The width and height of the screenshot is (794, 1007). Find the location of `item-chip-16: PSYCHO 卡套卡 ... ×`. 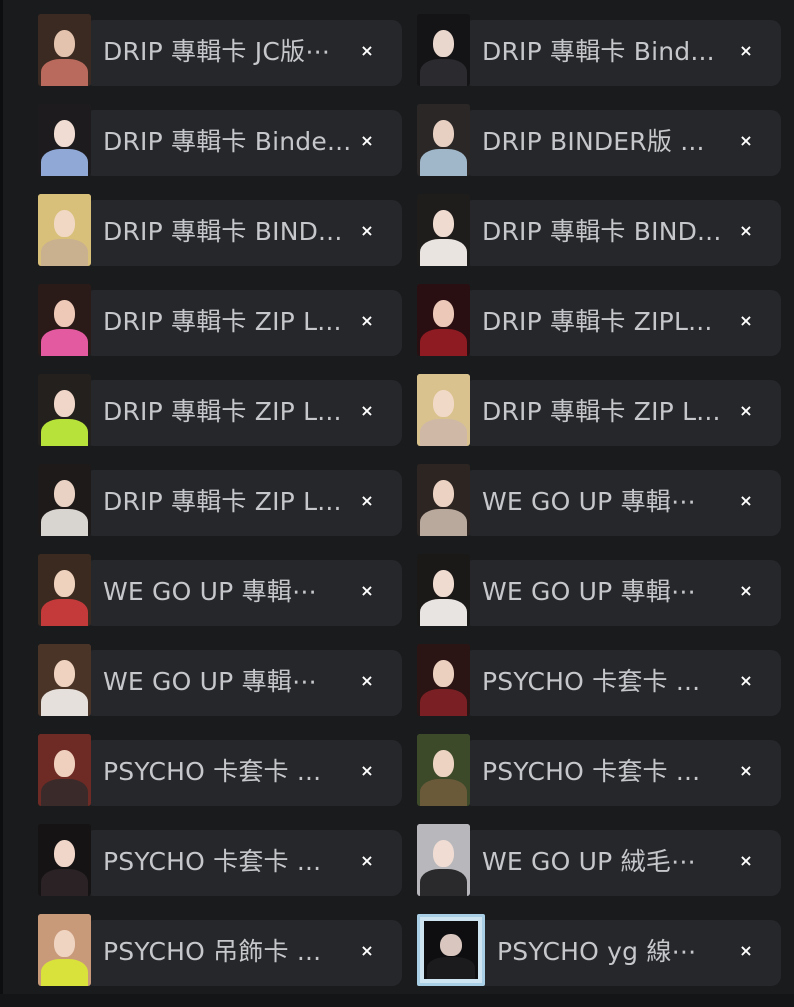

item-chip-16: PSYCHO 卡套卡 ... × is located at coordinates (599, 680).